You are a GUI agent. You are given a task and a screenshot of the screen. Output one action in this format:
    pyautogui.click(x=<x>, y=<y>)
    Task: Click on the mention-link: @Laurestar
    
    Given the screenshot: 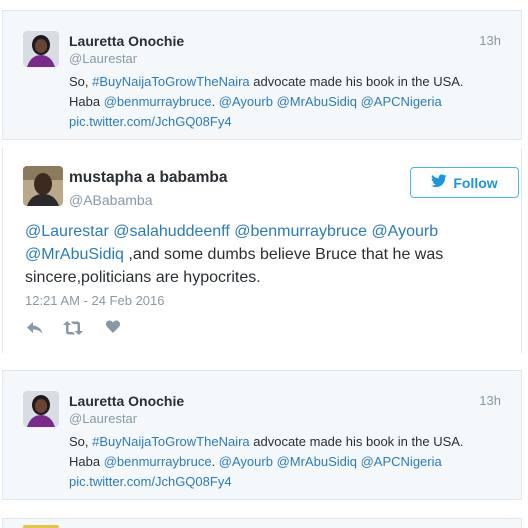 What is the action you would take?
    pyautogui.click(x=67, y=231)
    